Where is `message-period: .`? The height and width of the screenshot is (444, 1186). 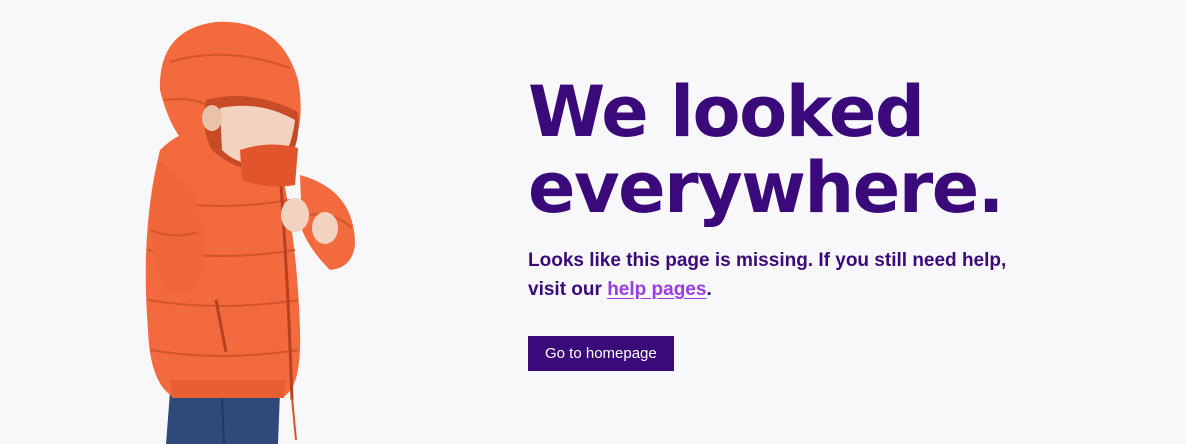 message-period: . is located at coordinates (709, 289).